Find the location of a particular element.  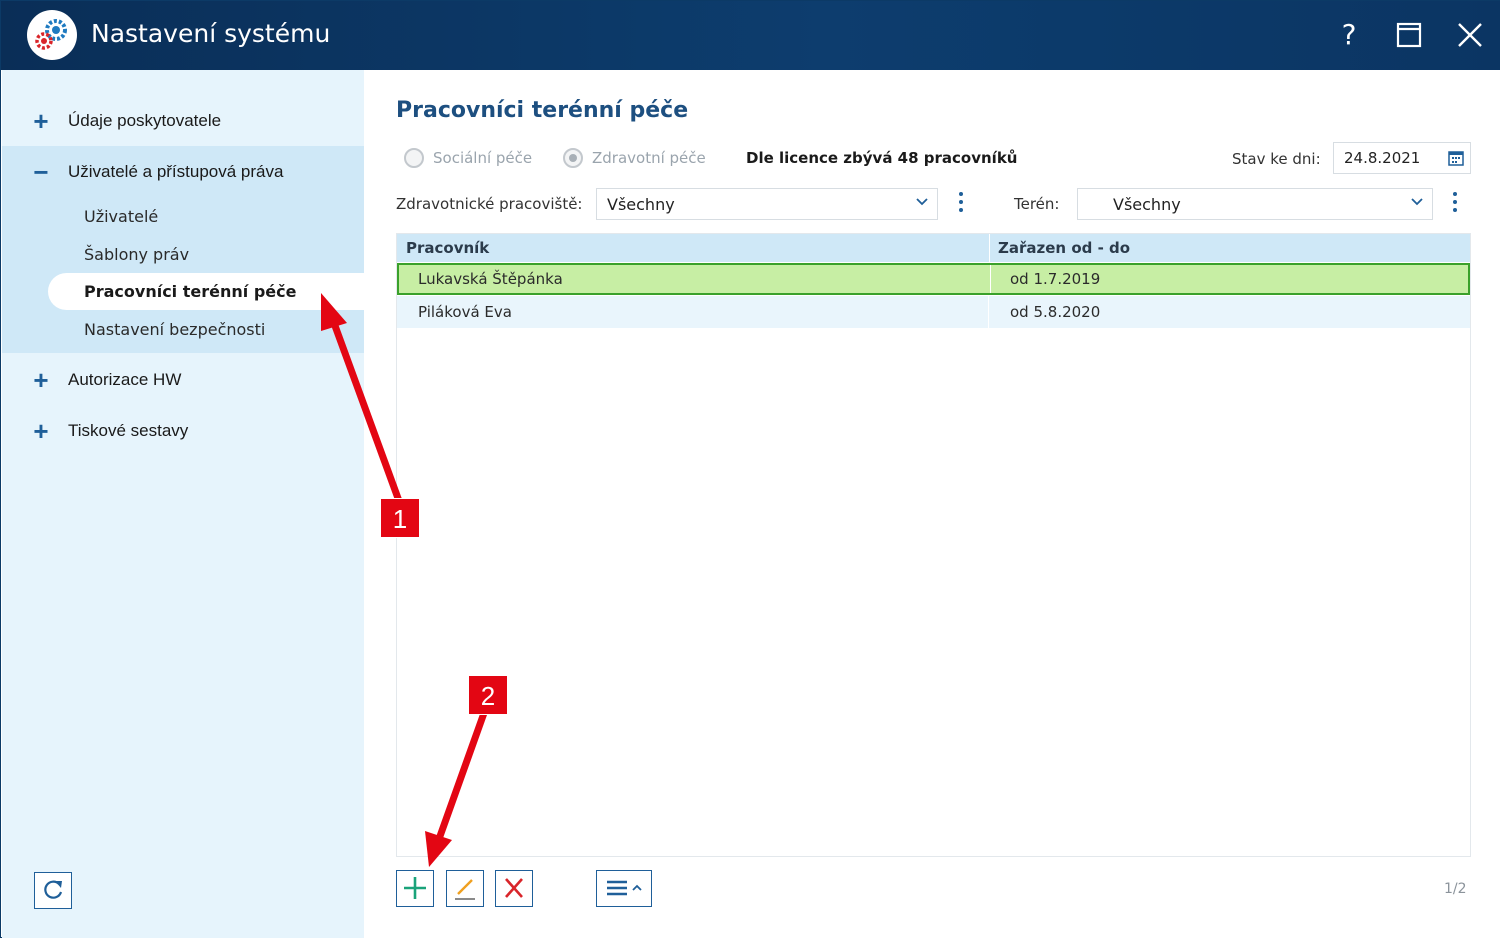

arrow-2-line is located at coordinates (461, 776).